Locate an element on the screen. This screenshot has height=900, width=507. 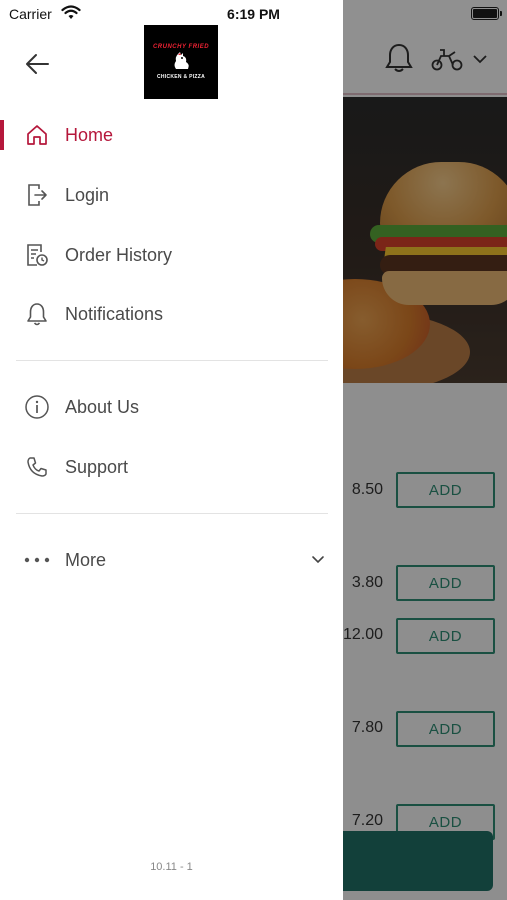
menu-item-label: Order History is located at coordinates (119, 254).